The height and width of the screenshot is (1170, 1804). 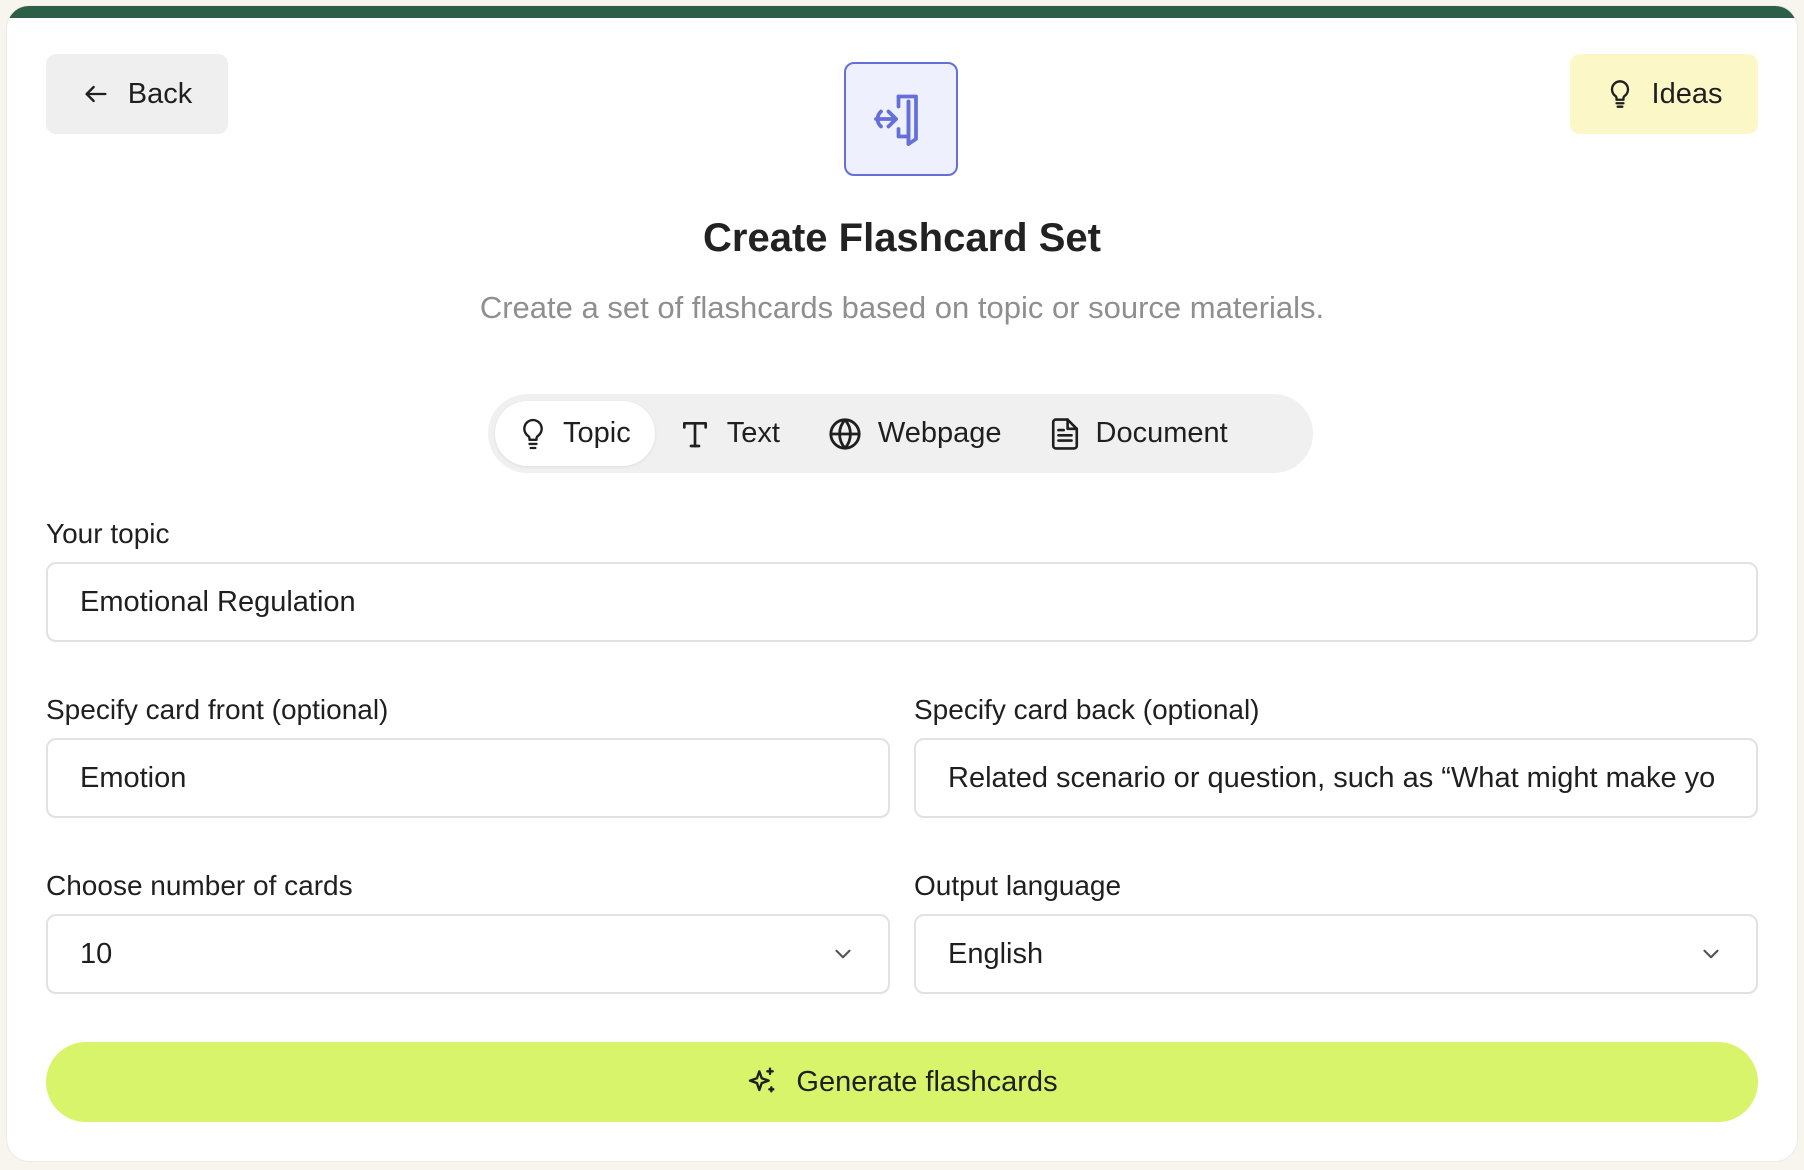 I want to click on globe-icon, so click(x=845, y=434).